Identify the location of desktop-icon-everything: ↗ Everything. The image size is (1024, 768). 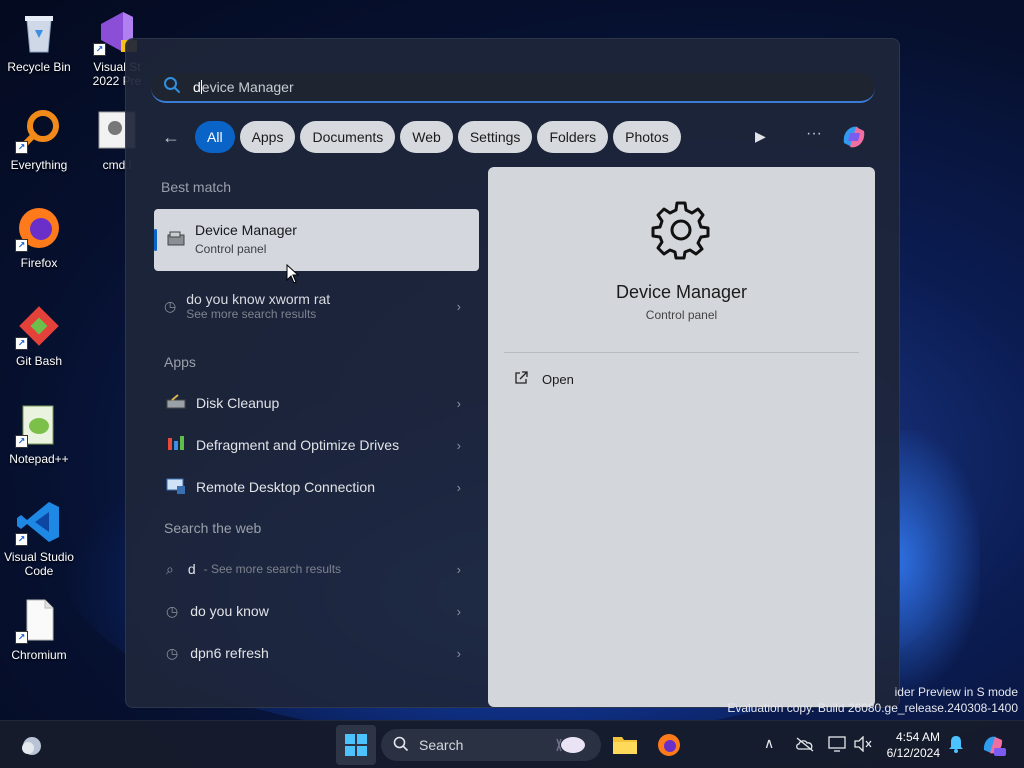
(39, 139).